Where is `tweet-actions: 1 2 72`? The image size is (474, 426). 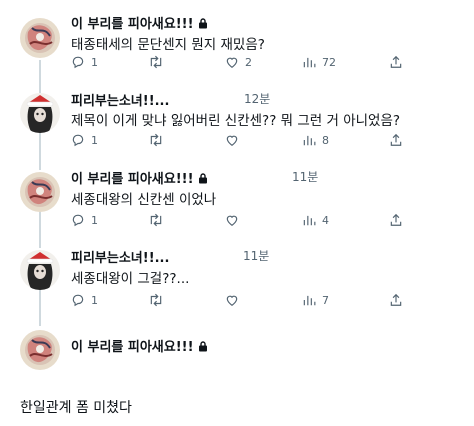
tweet-actions: 1 2 72 is located at coordinates (241, 62).